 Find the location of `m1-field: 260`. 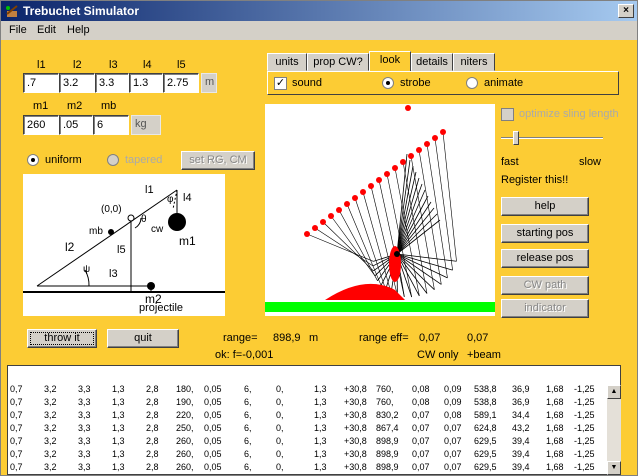

m1-field: 260 is located at coordinates (41, 125).